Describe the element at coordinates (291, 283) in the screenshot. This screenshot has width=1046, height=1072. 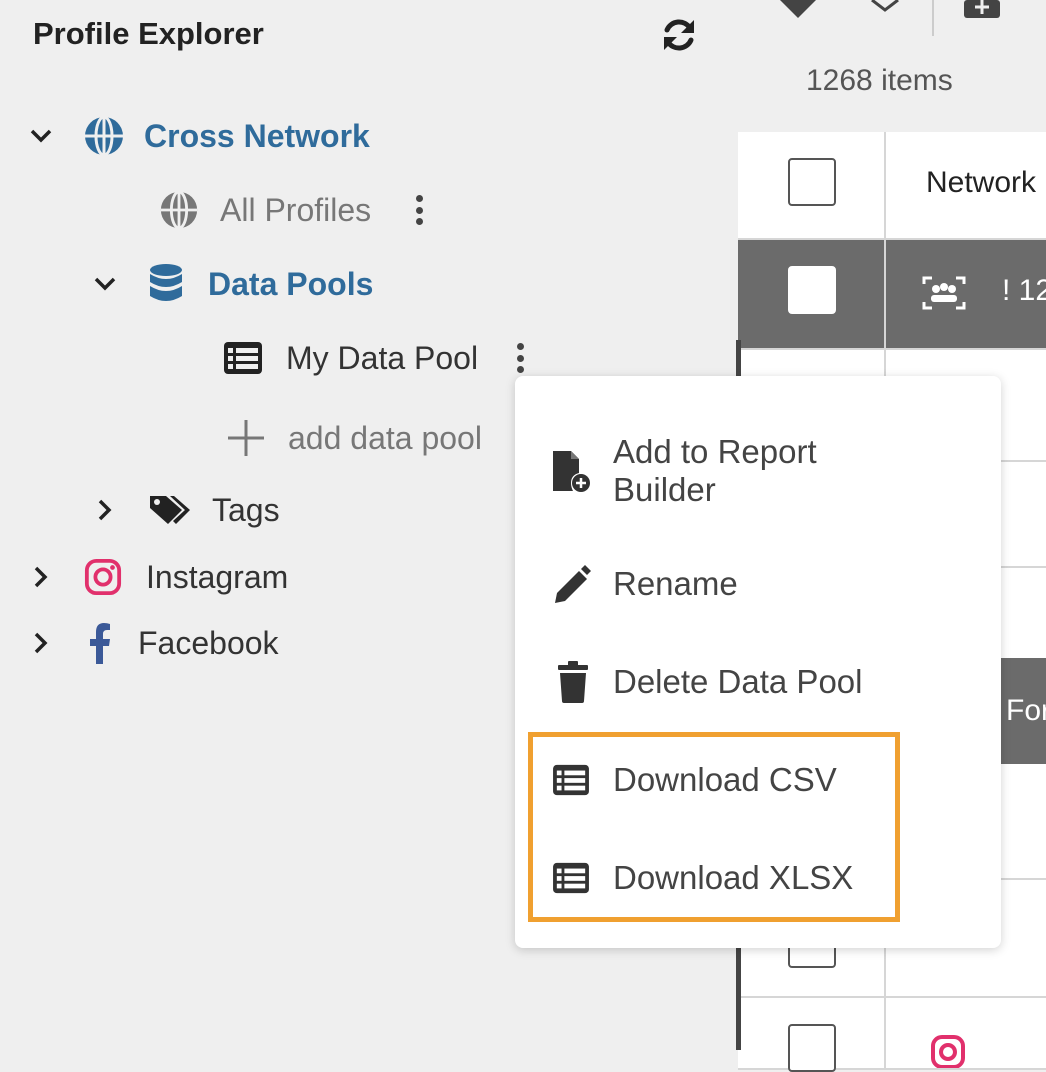
I see `tree-item-label: Data Pools` at that location.